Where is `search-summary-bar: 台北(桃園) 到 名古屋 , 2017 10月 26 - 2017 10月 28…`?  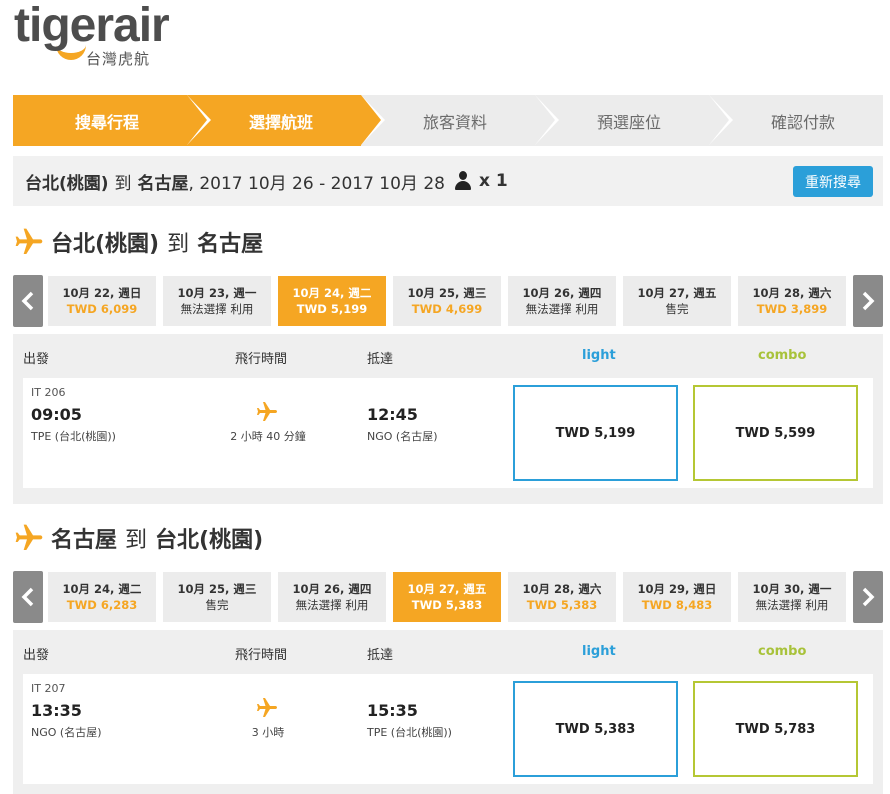
search-summary-bar: 台北(桃園) 到 名古屋 , 2017 10月 26 - 2017 10月 28… is located at coordinates (448, 181).